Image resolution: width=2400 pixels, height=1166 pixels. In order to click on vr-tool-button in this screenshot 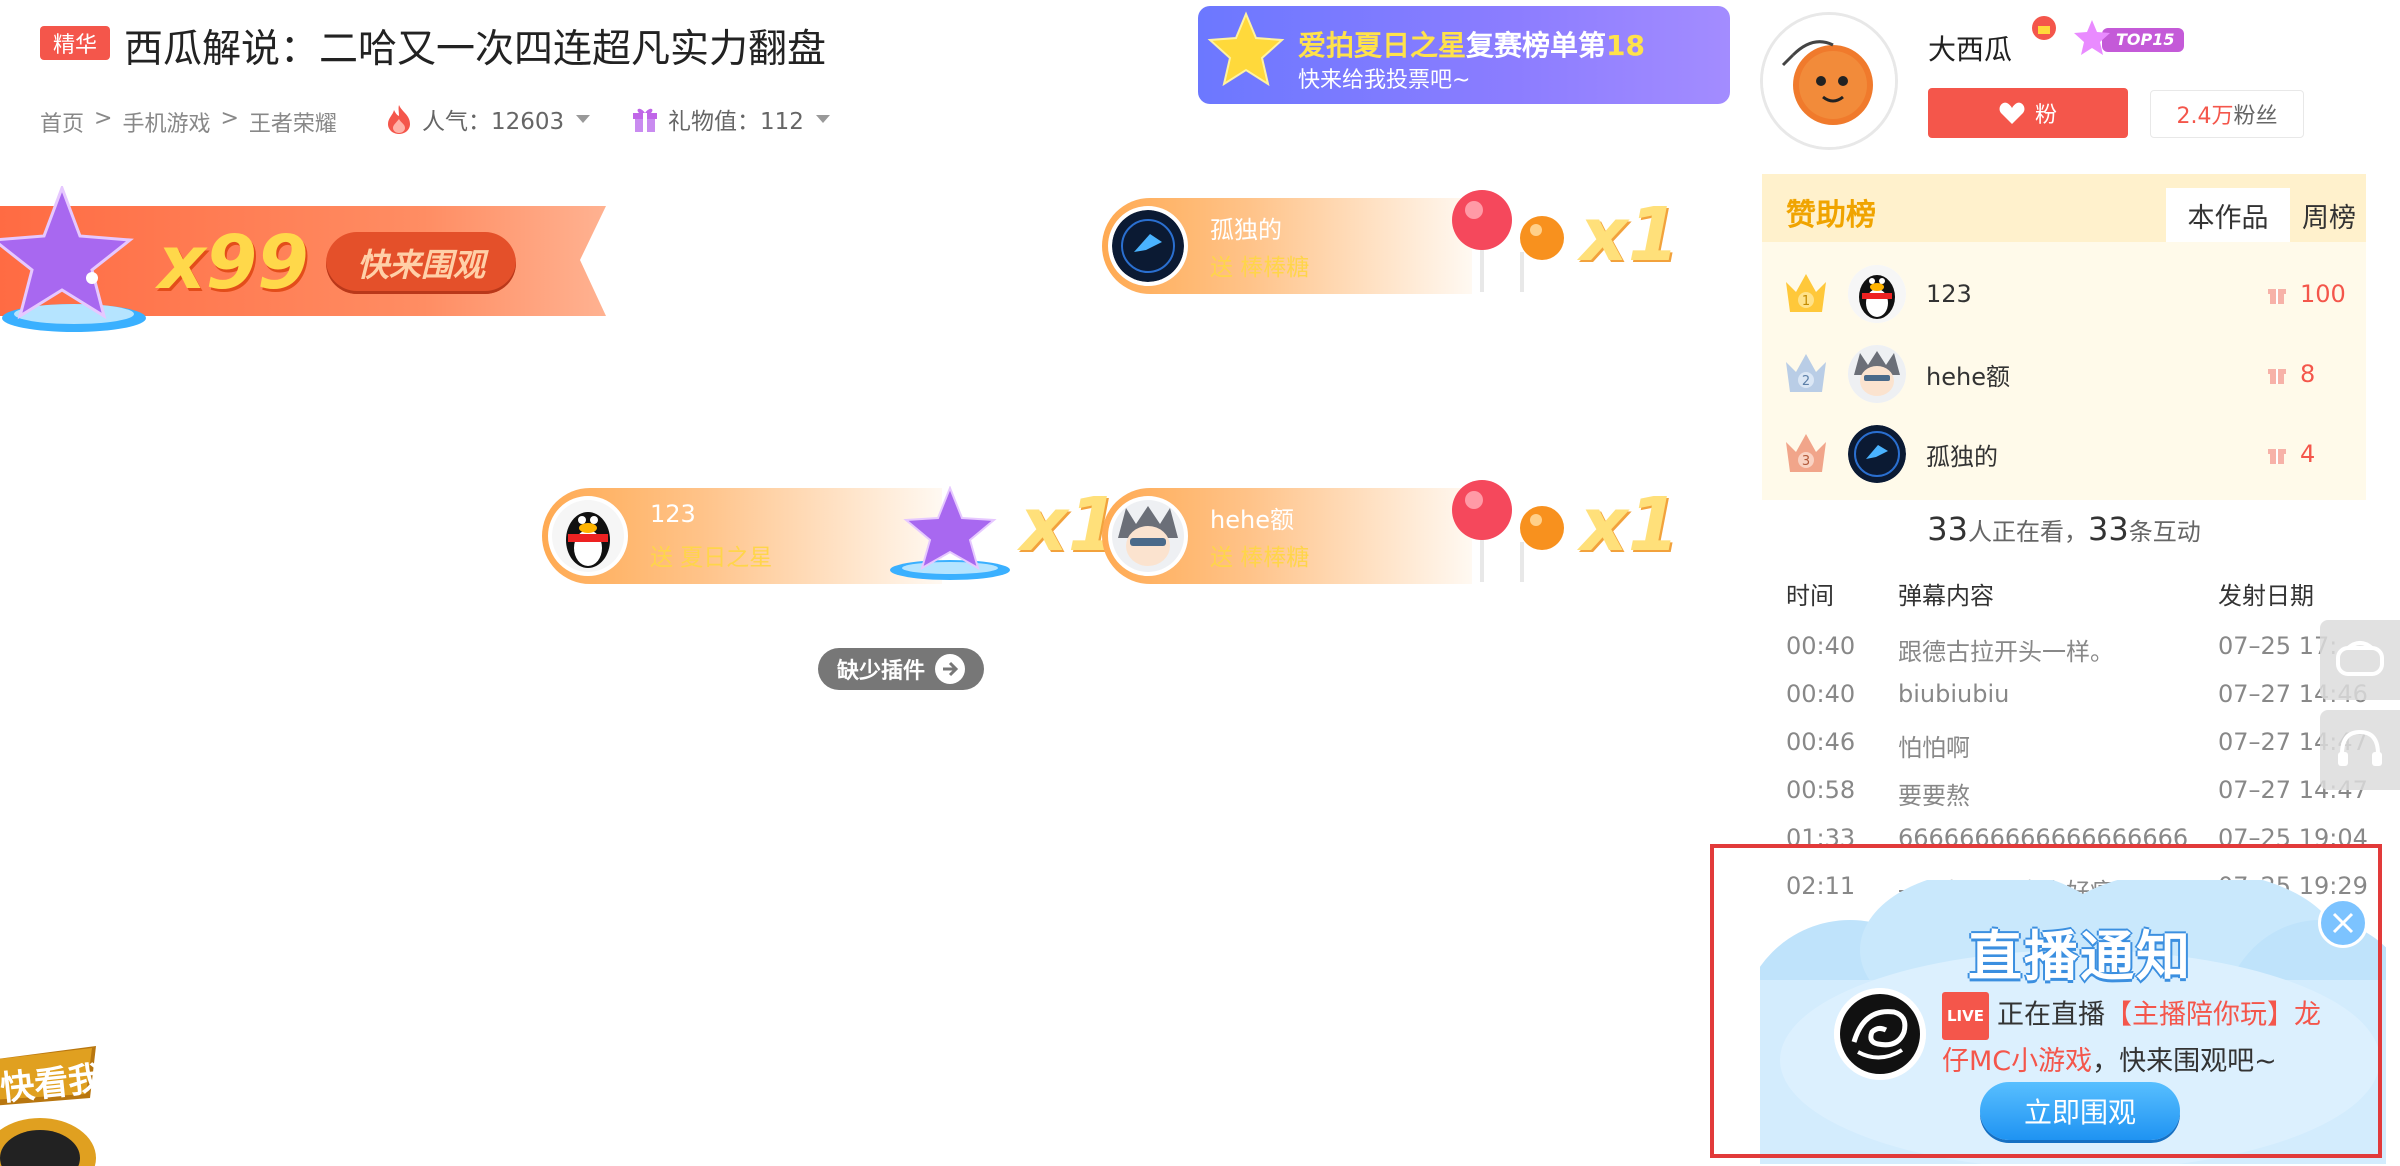, I will do `click(2360, 660)`.